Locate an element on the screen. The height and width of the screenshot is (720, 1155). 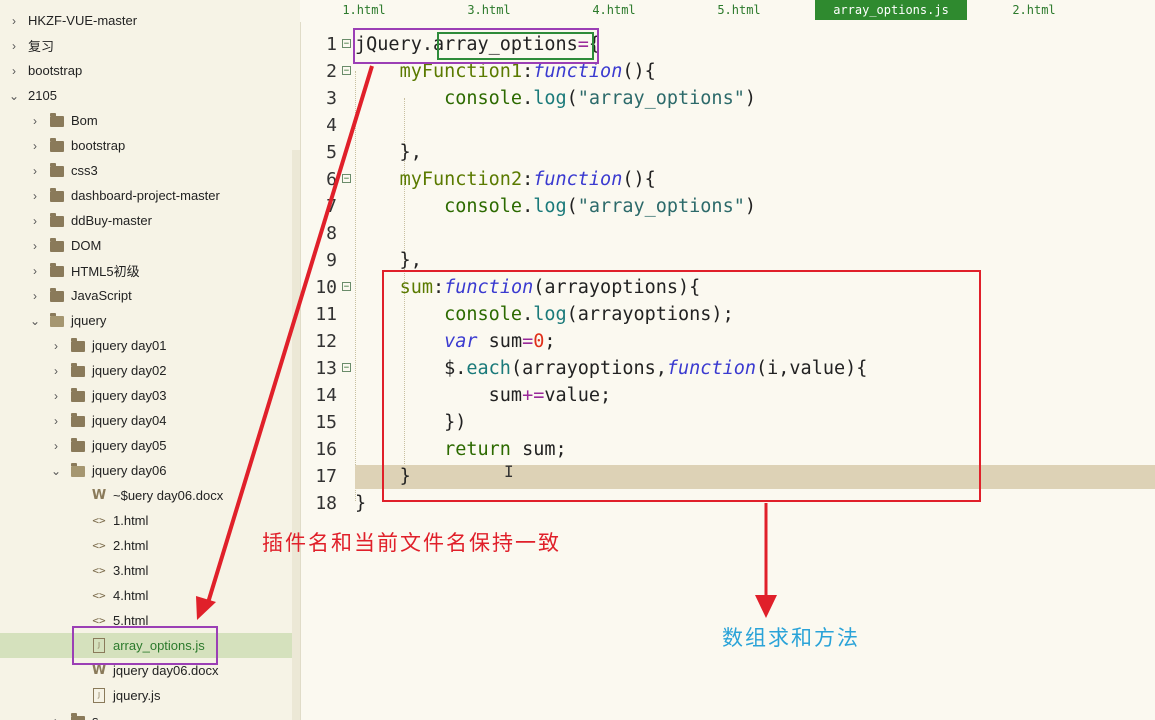
sum-method-annotation: 数组求和方法 is located at coordinates (791, 638).